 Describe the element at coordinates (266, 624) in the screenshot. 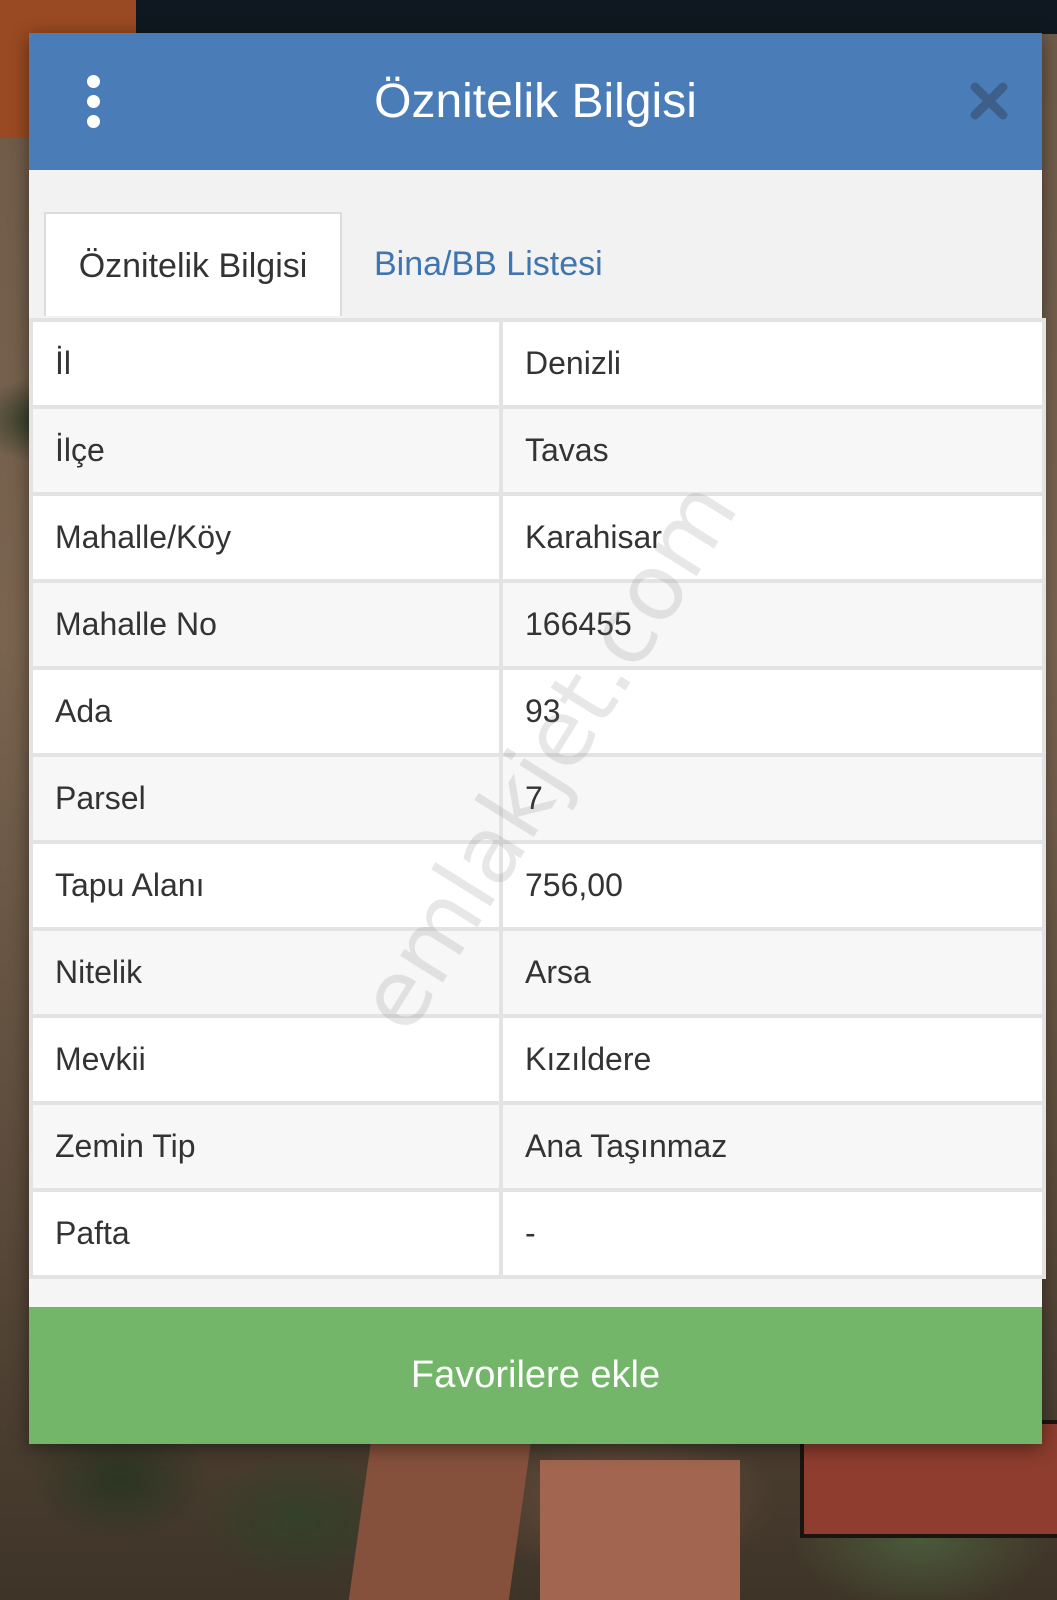

I see `attribute-key: Mahalle No` at that location.